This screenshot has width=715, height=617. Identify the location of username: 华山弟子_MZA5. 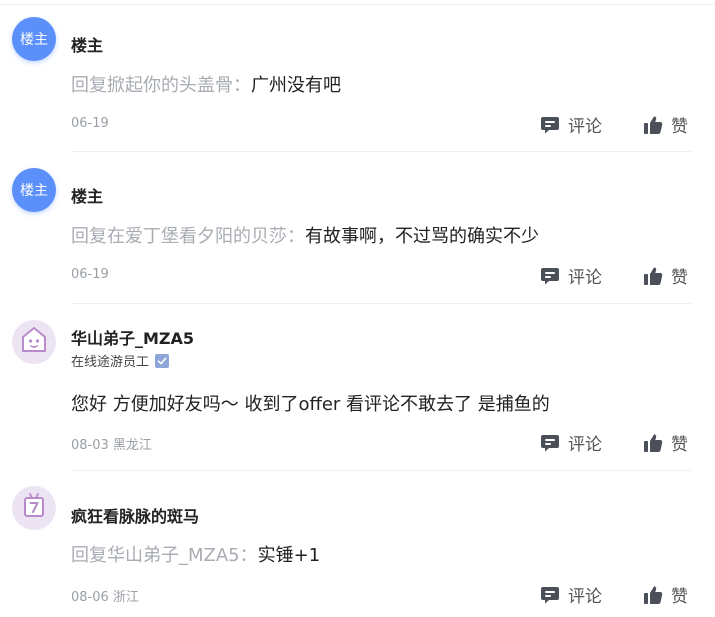
(132, 337).